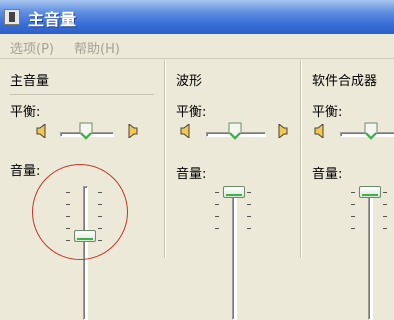 The width and height of the screenshot is (394, 320). I want to click on panel-title-synth: 软件合成器, so click(345, 81).